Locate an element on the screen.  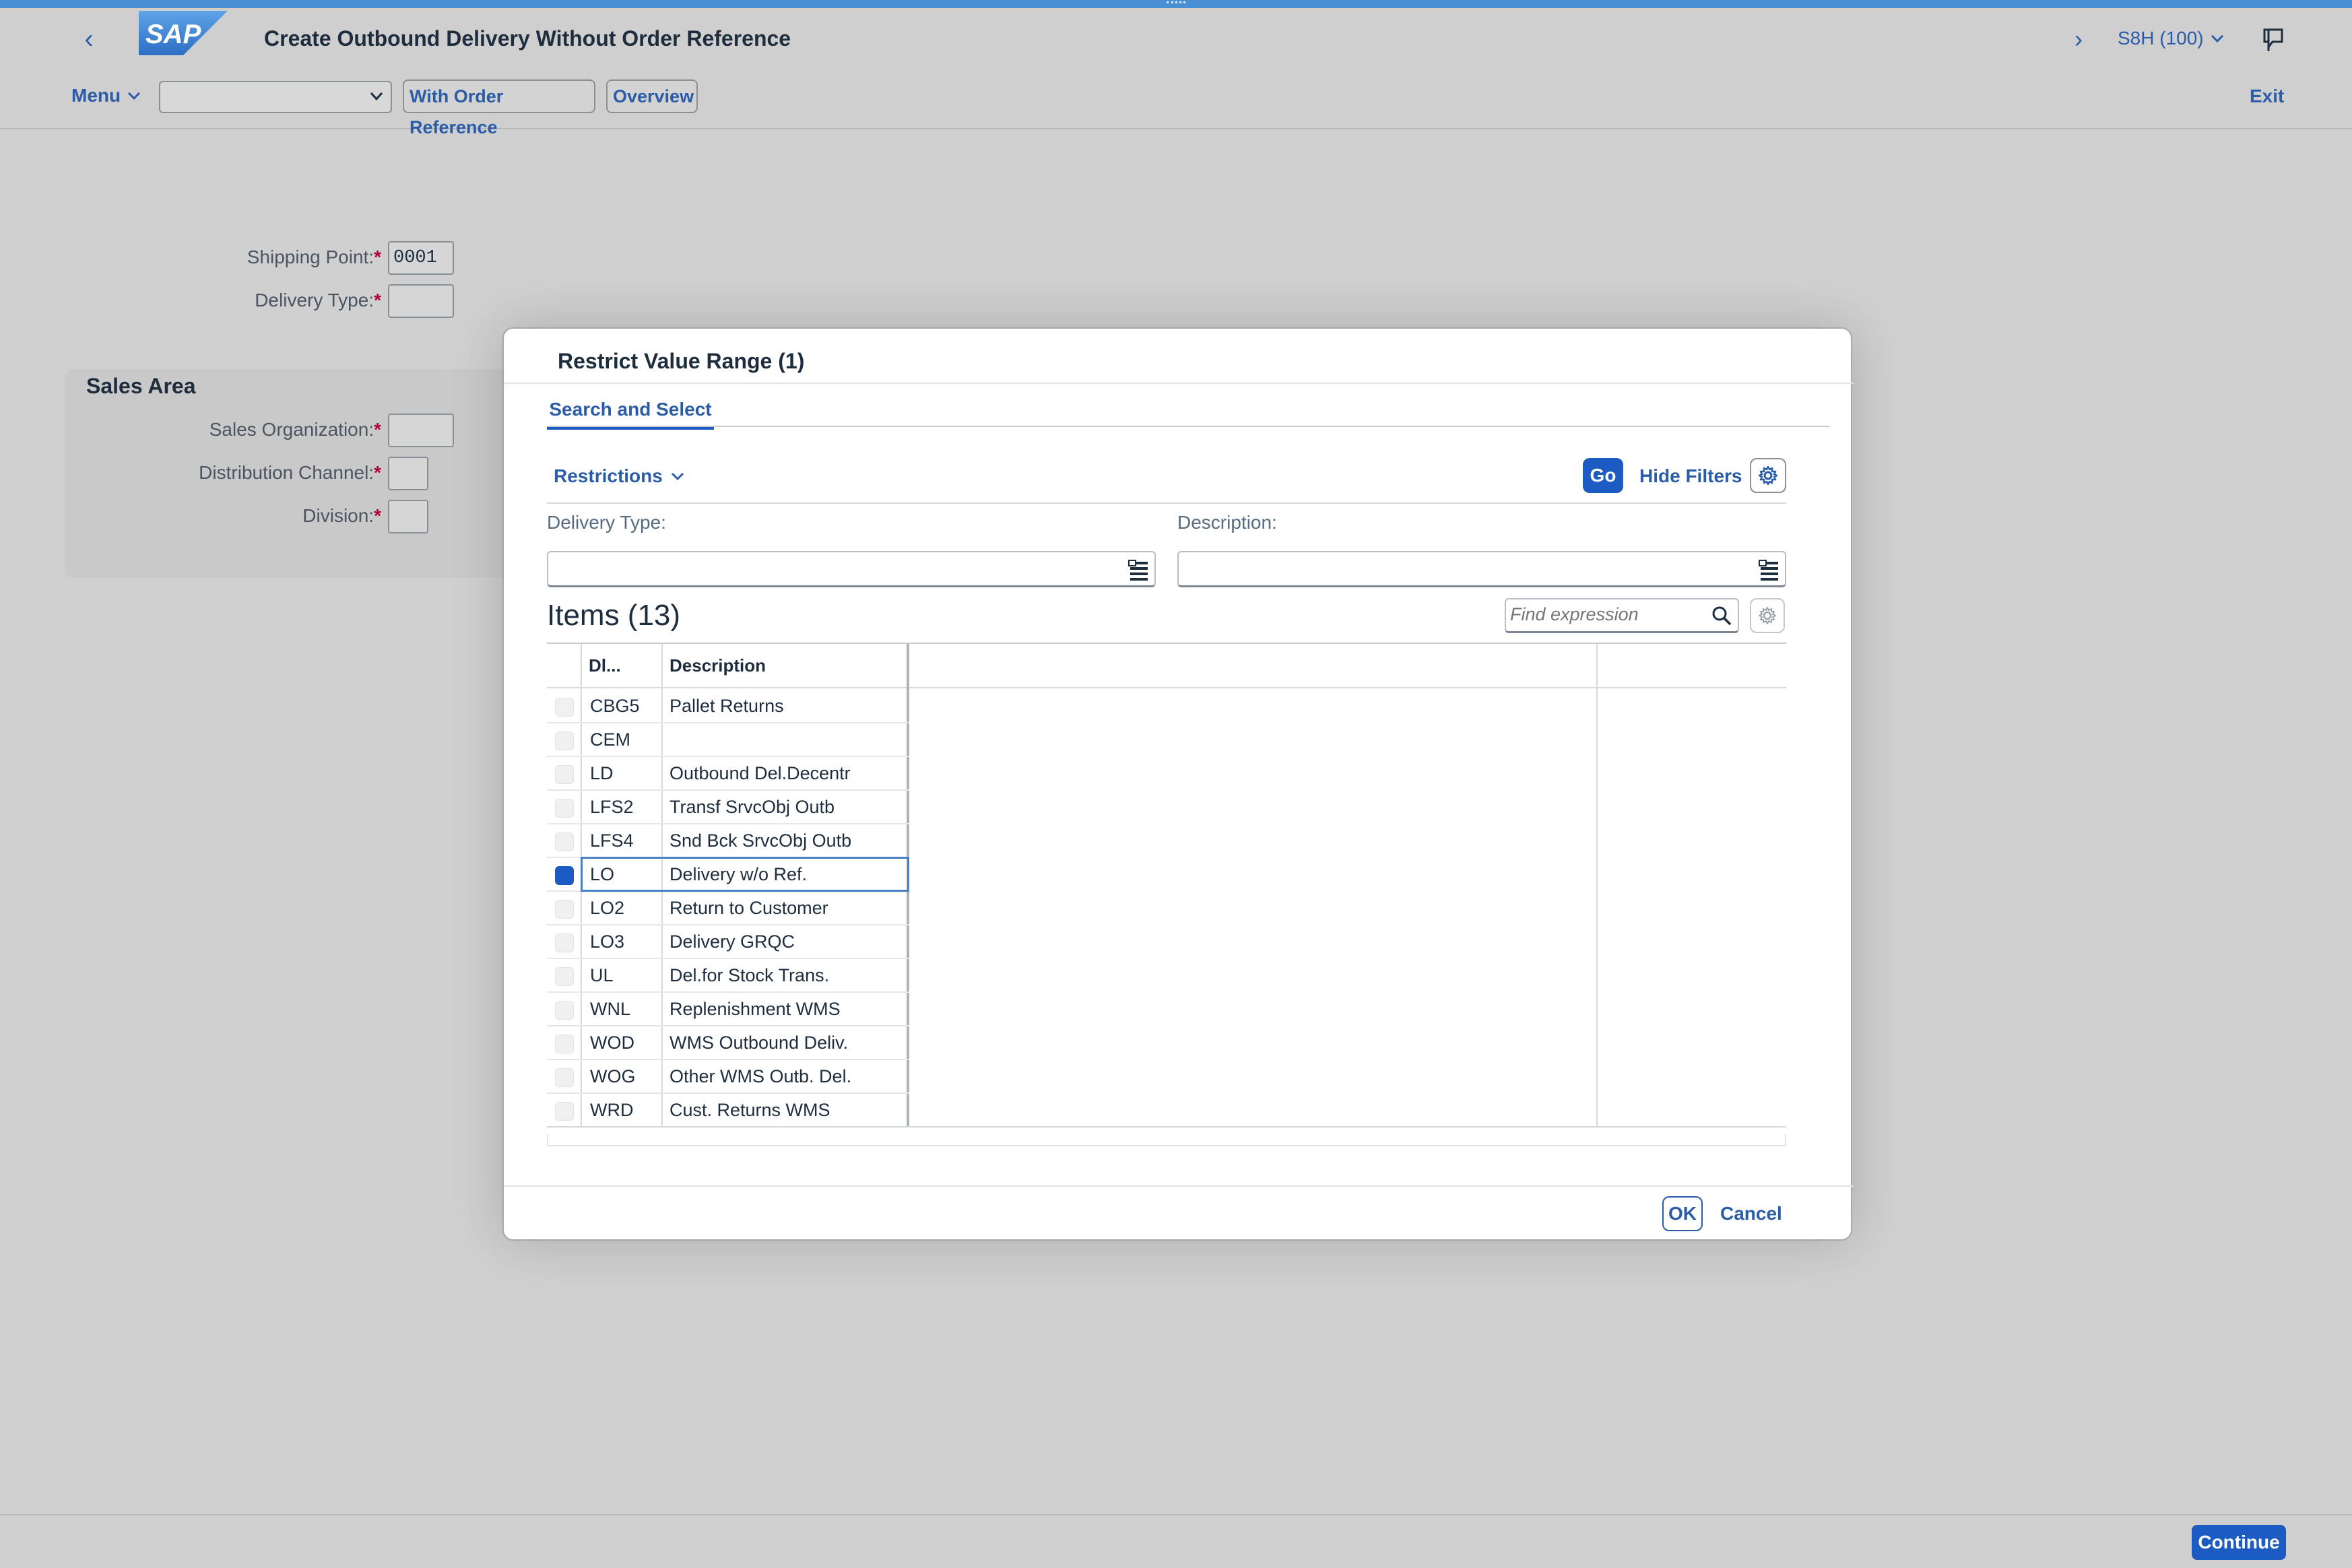
shipping-point-label: Shipping Point:* is located at coordinates (314, 257).